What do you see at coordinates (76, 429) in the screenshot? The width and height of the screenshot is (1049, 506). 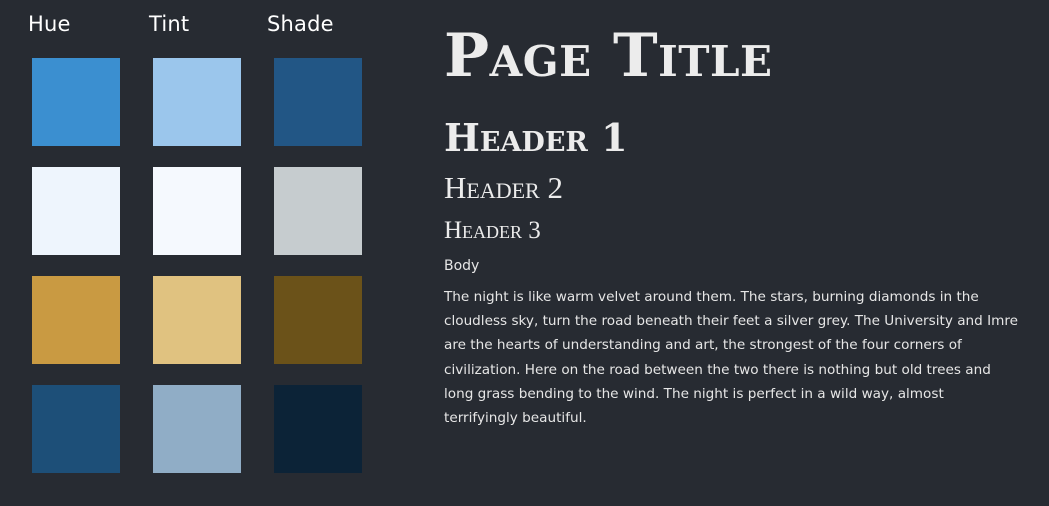 I see `swatch-row4-hue` at bounding box center [76, 429].